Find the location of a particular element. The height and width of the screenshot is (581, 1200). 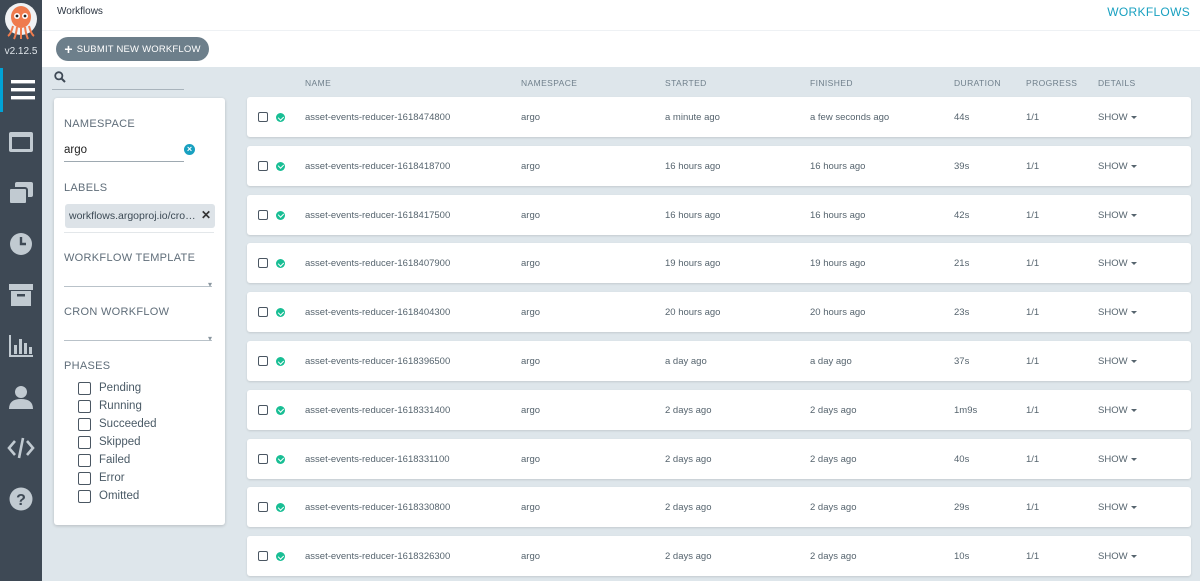

workflow-template-select: ▾ is located at coordinates (138, 284).